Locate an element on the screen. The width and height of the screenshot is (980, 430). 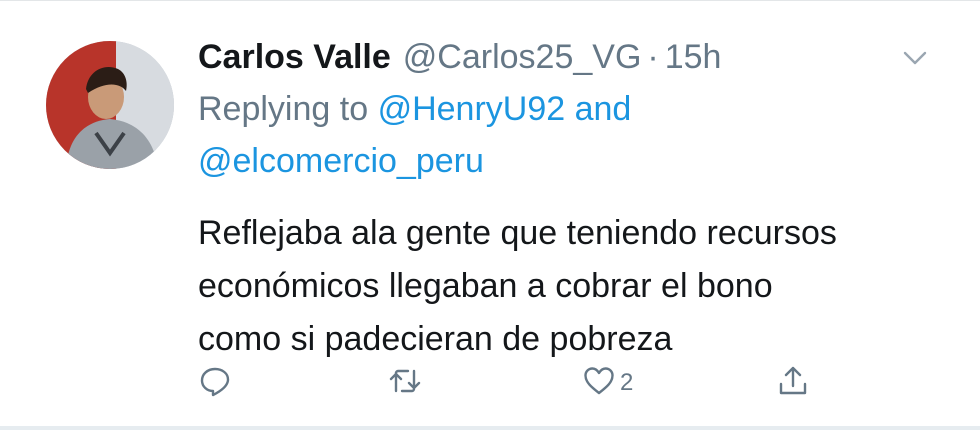
replying-to-line-2: @elcomercio_peru is located at coordinates (568, 161).